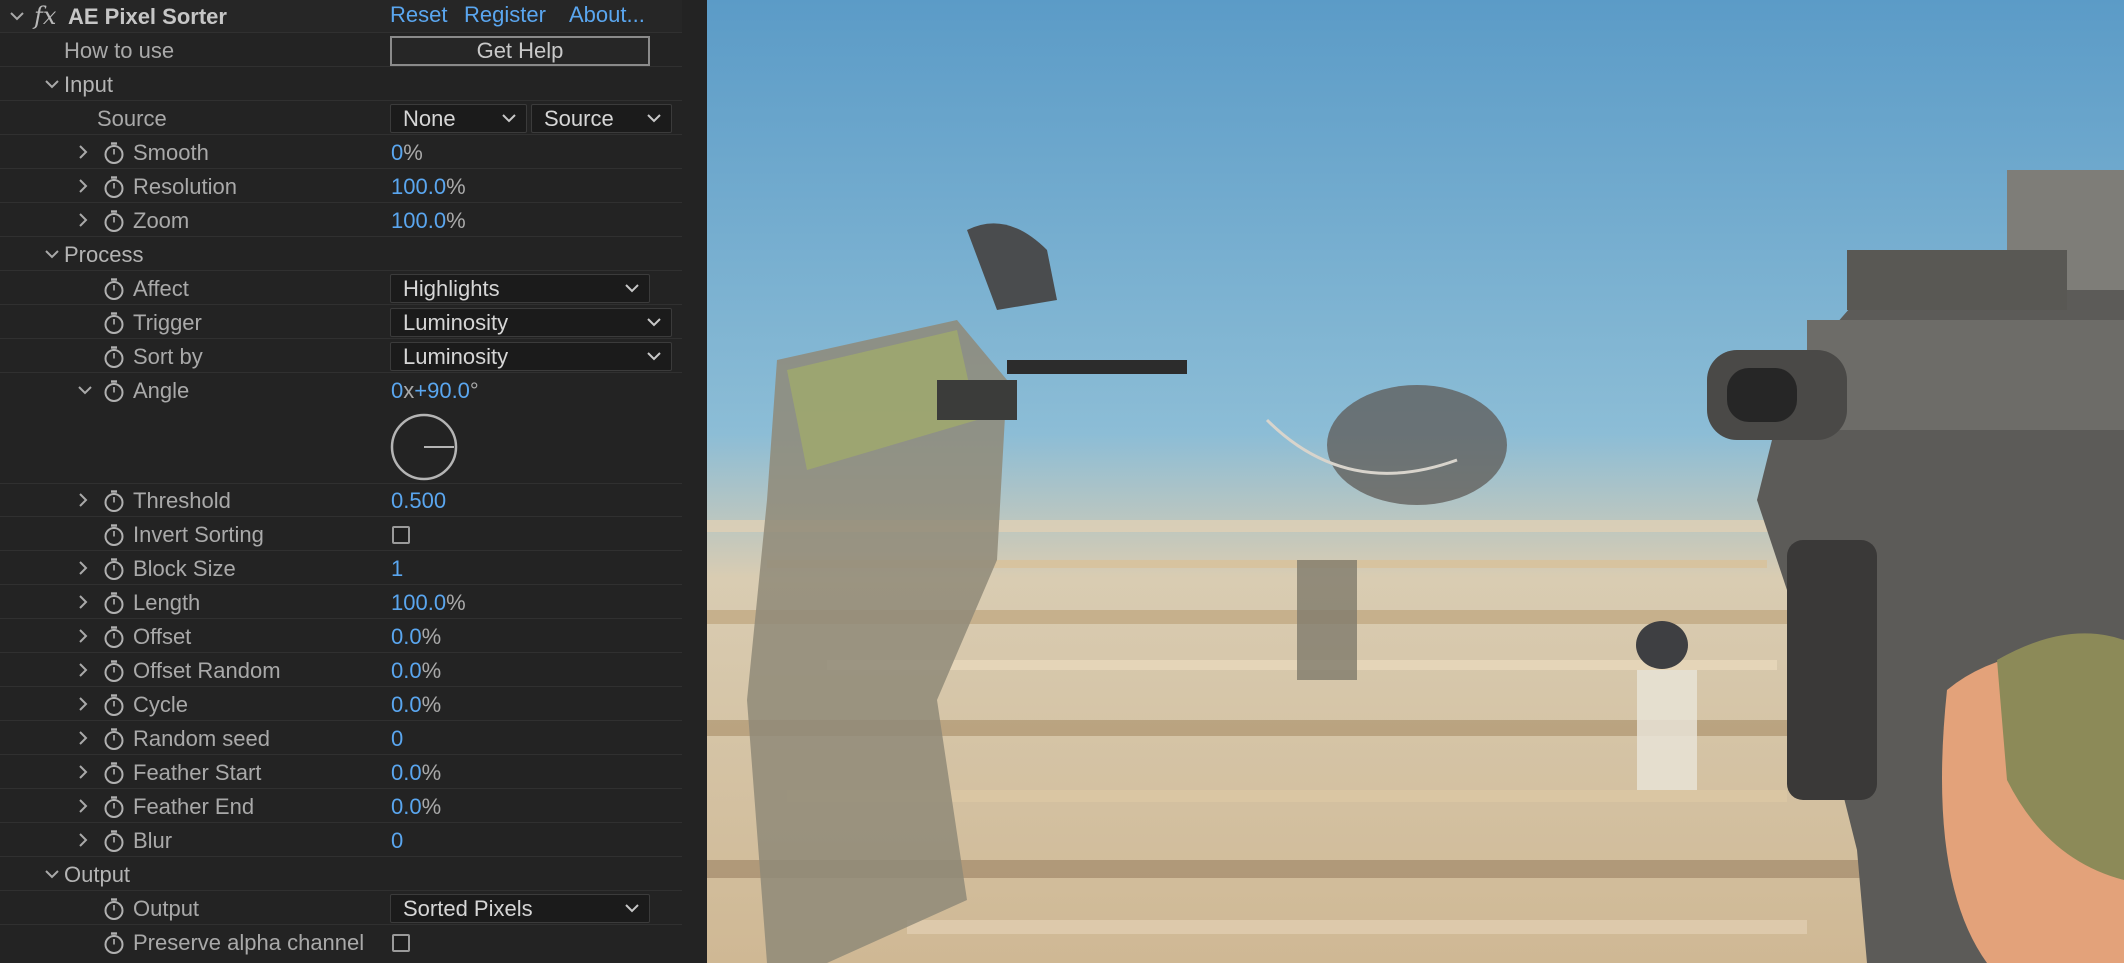 This screenshot has height=963, width=2124. Describe the element at coordinates (83, 738) in the screenshot. I see `random-seed-expand-toggle` at that location.